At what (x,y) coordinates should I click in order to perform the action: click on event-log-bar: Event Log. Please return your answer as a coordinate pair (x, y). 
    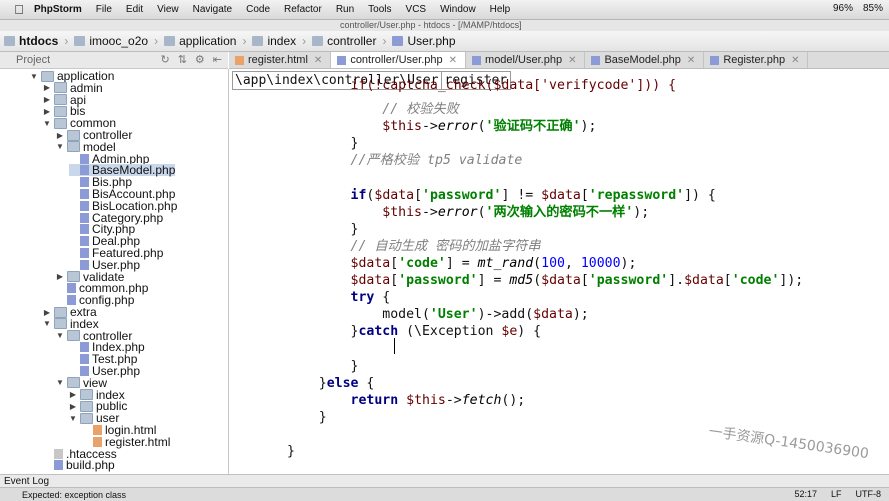
    Looking at the image, I should click on (444, 481).